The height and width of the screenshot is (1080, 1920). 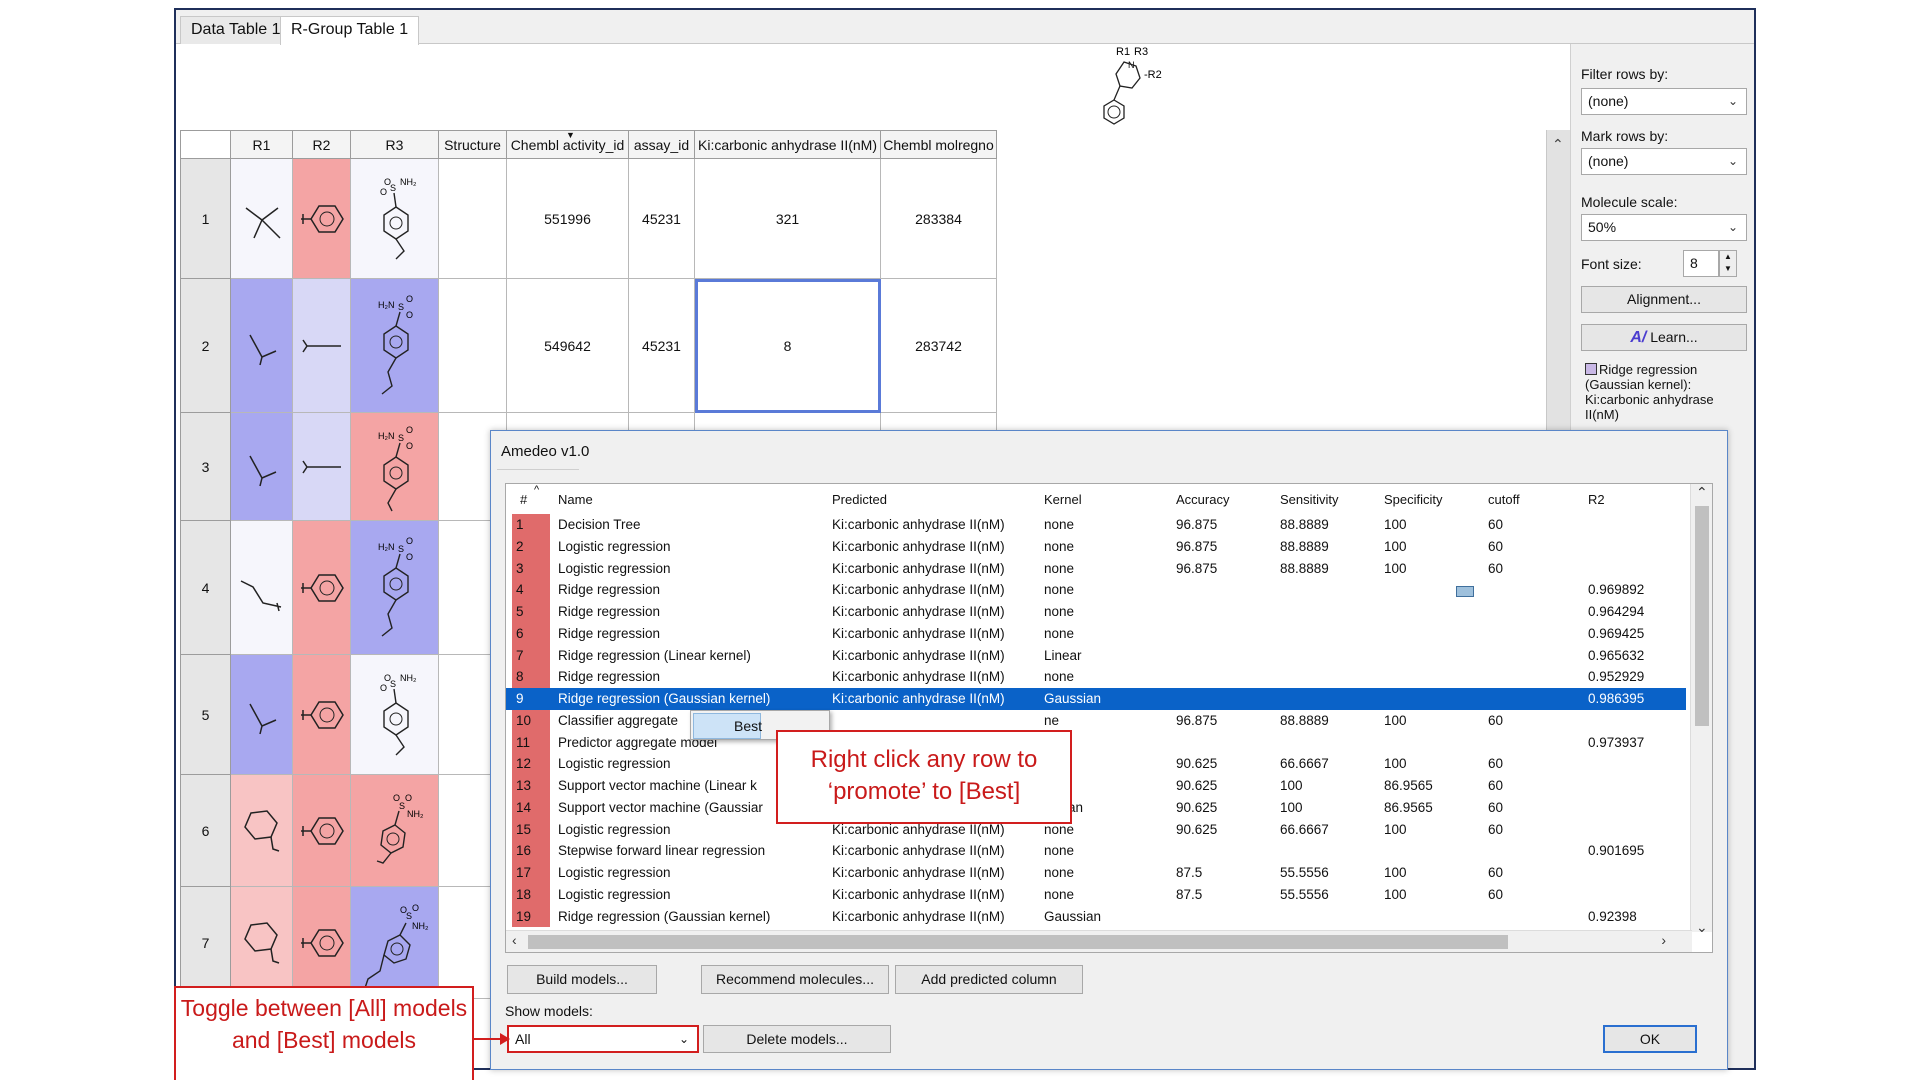 What do you see at coordinates (989, 979) in the screenshot?
I see `add-predicted-column-button: Add predicted column` at bounding box center [989, 979].